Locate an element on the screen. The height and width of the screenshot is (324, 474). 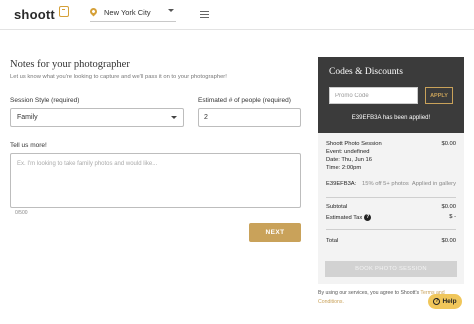
subtotal-value: $0.00 is located at coordinates (448, 207).